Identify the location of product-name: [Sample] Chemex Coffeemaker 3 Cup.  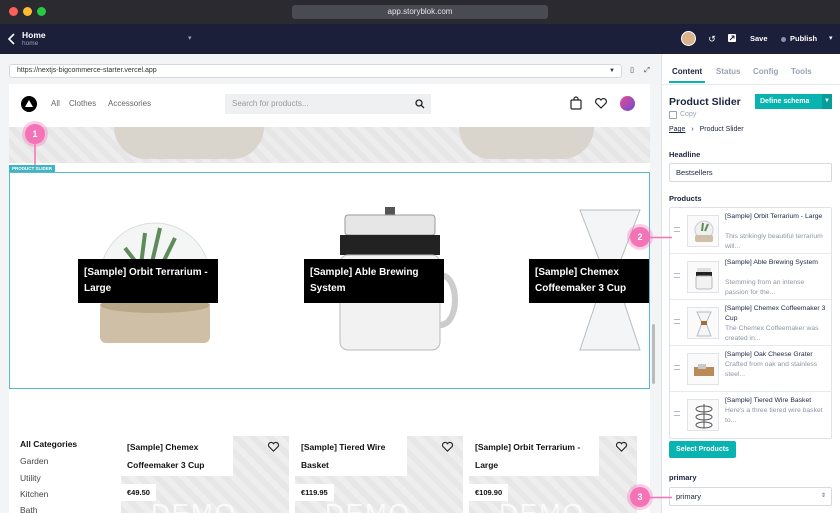
(177, 456).